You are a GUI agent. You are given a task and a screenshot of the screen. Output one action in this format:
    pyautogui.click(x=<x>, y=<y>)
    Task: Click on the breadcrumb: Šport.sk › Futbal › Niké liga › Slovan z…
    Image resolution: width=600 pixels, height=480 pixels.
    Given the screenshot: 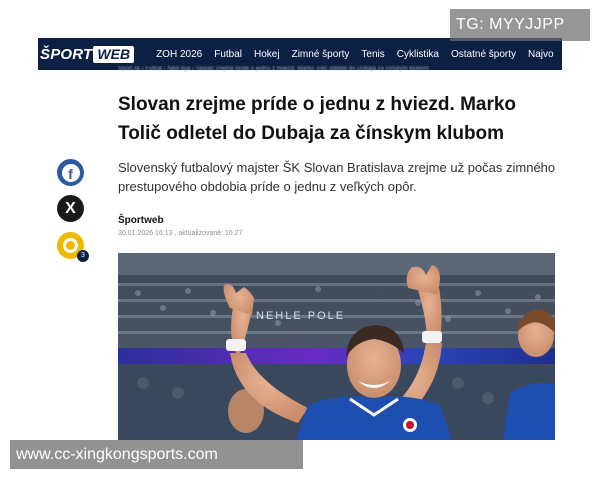 What is the action you would take?
    pyautogui.click(x=338, y=71)
    